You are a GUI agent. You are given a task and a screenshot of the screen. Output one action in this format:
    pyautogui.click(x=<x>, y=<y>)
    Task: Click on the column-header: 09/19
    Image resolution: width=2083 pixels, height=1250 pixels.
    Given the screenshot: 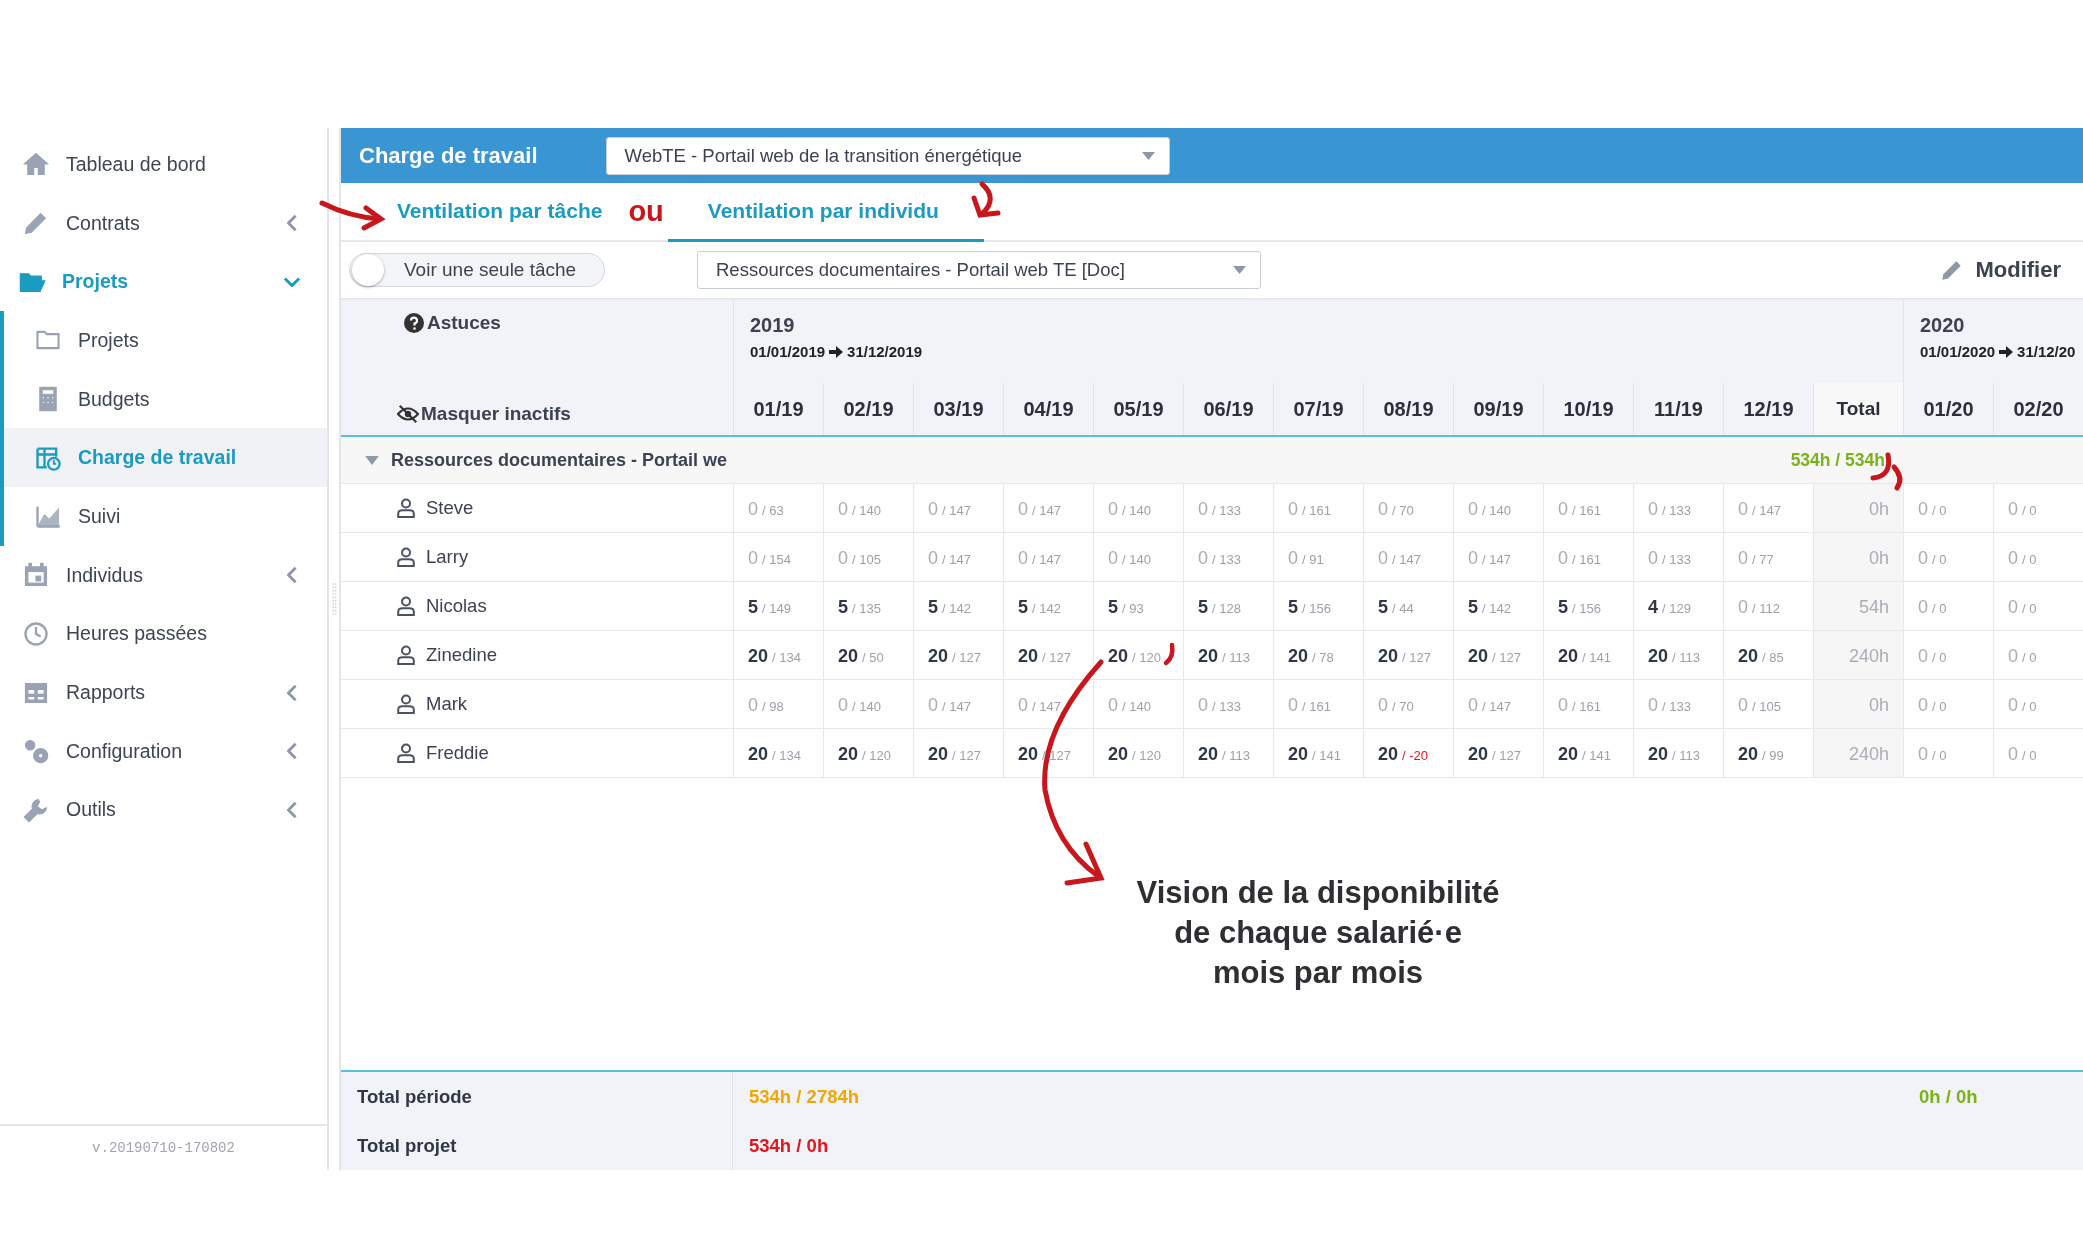 What is the action you would take?
    pyautogui.click(x=1498, y=409)
    